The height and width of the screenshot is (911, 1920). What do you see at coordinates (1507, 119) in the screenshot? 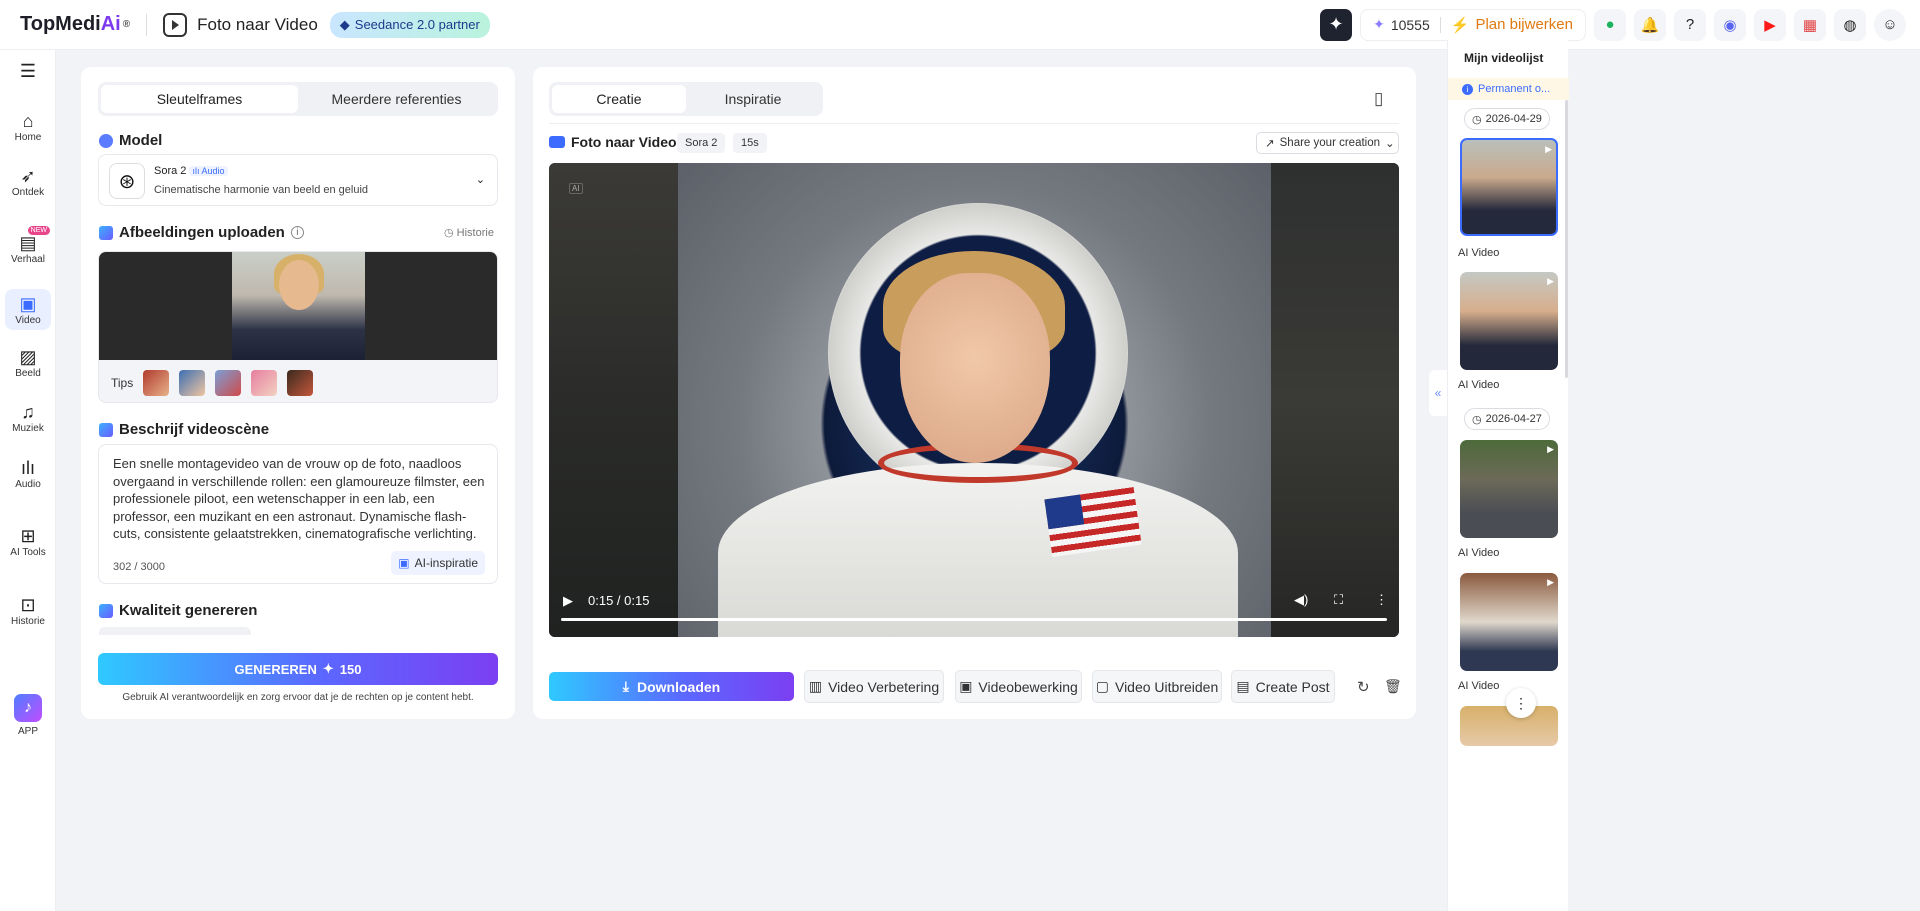
I see `date-chip: ◷ 2026-04-29` at bounding box center [1507, 119].